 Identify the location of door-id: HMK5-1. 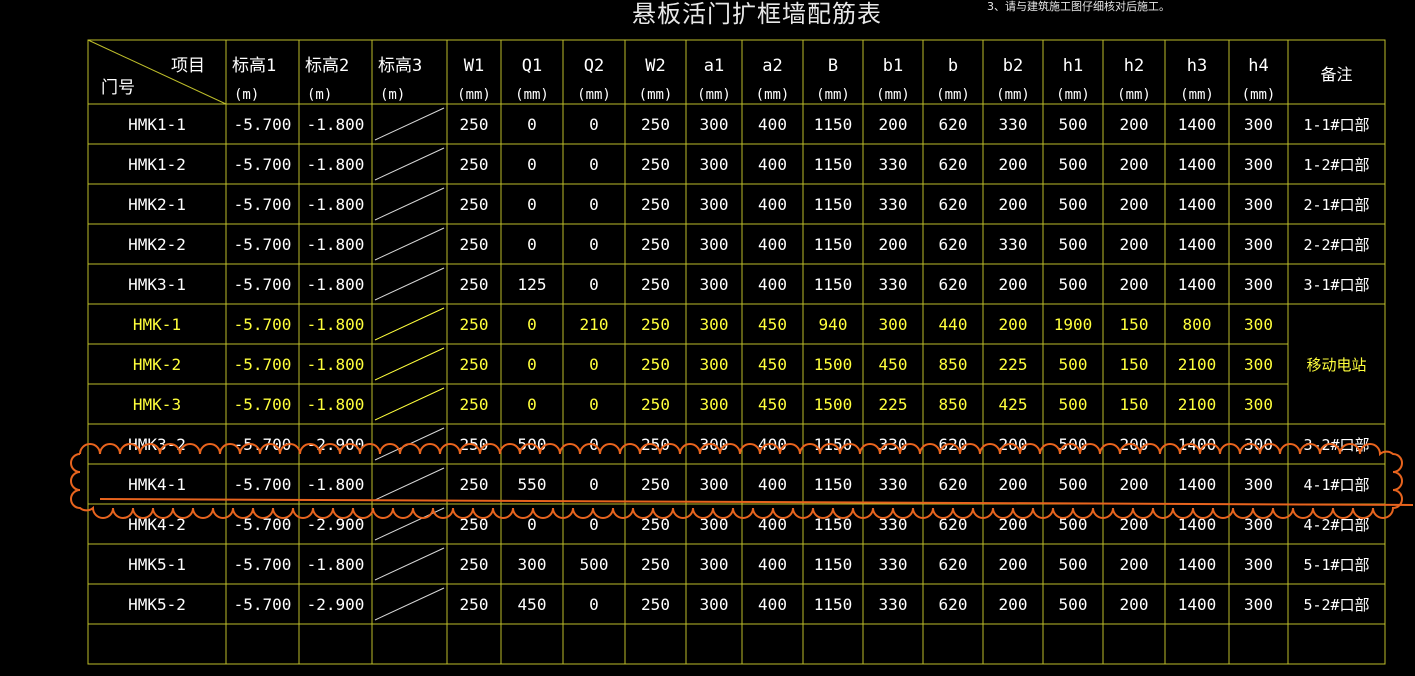
(157, 564).